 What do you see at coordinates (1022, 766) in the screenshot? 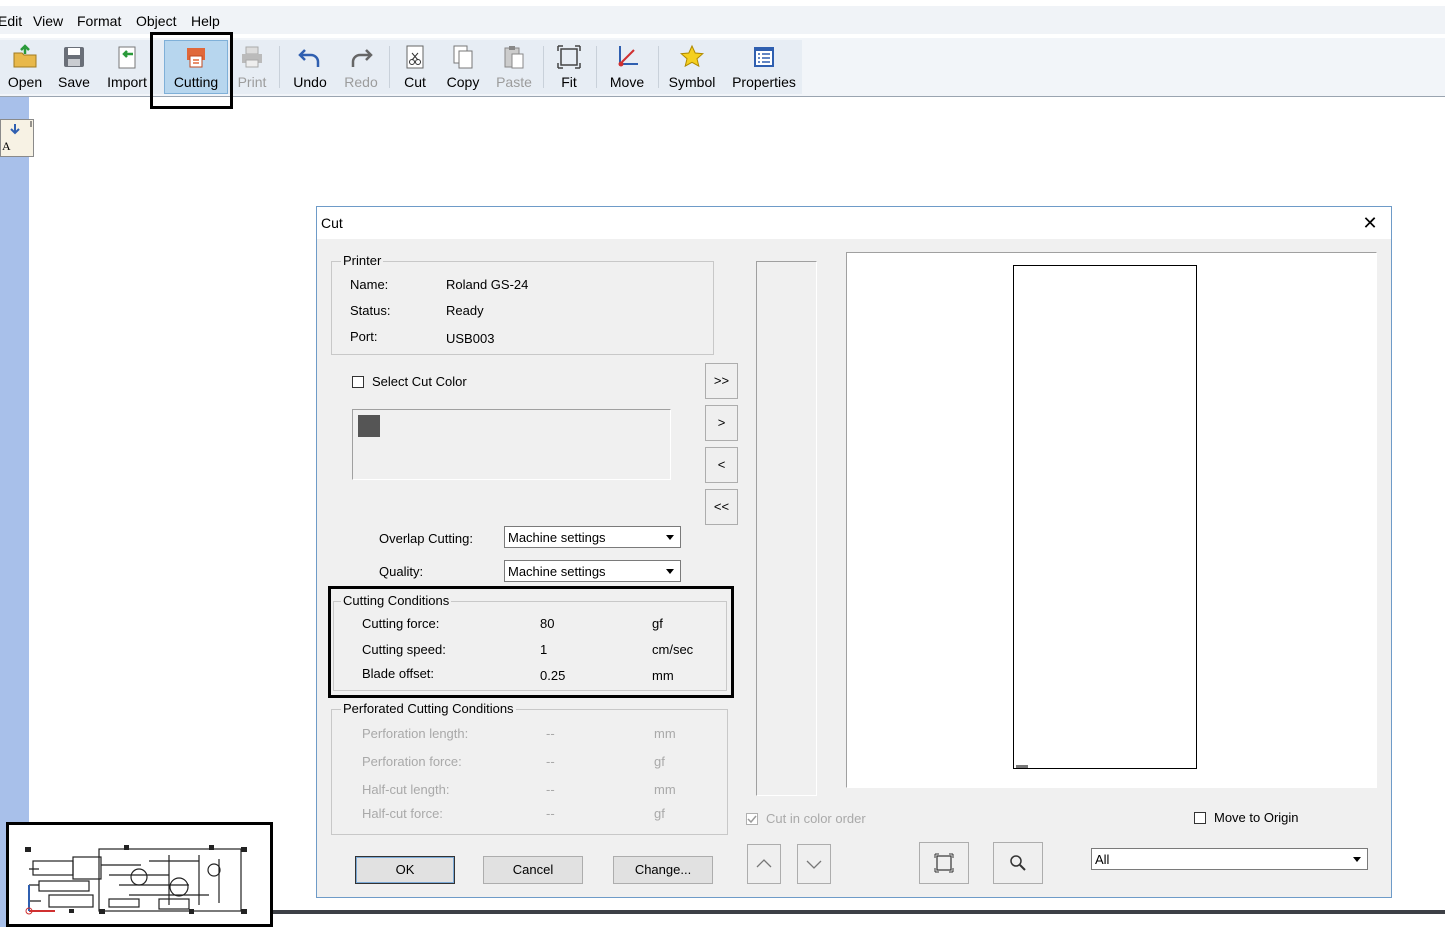
I see `design-marker` at bounding box center [1022, 766].